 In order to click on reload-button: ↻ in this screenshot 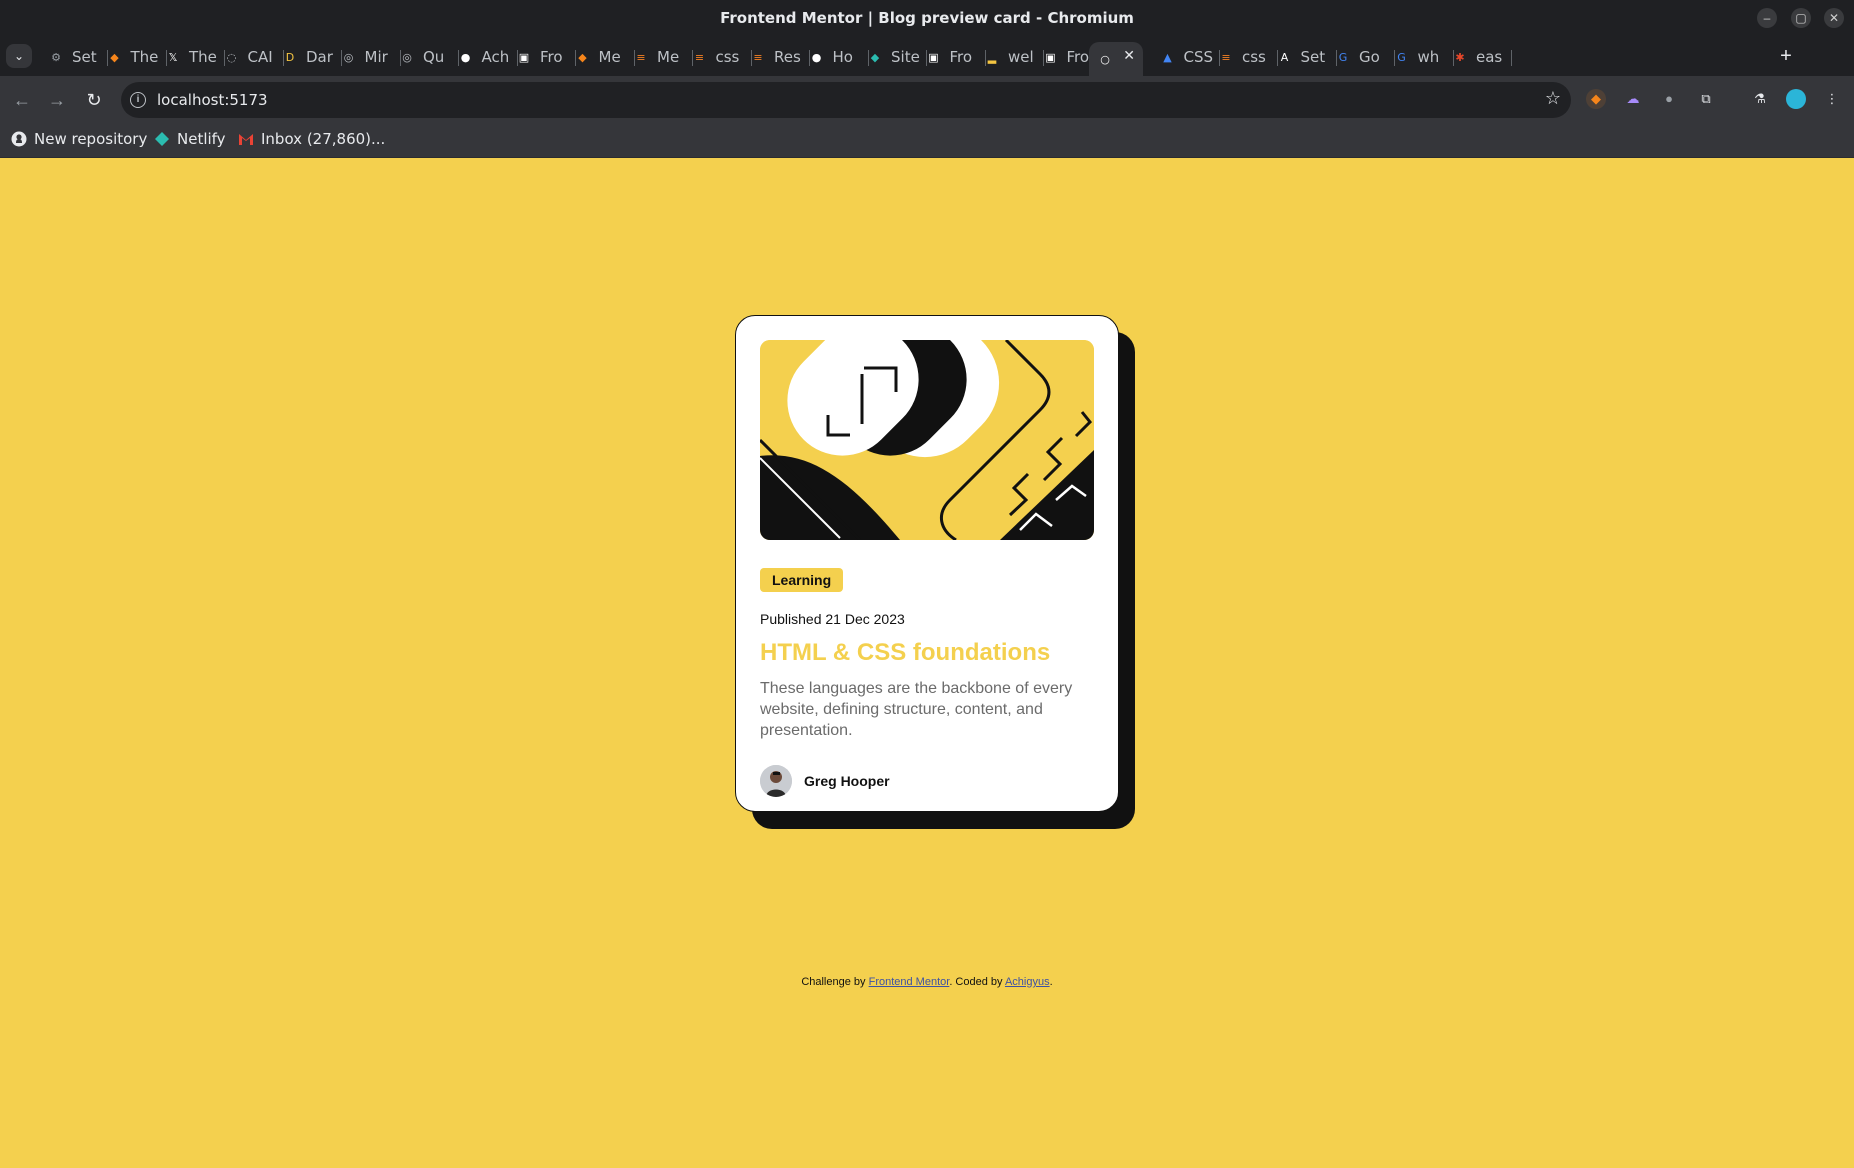, I will do `click(94, 100)`.